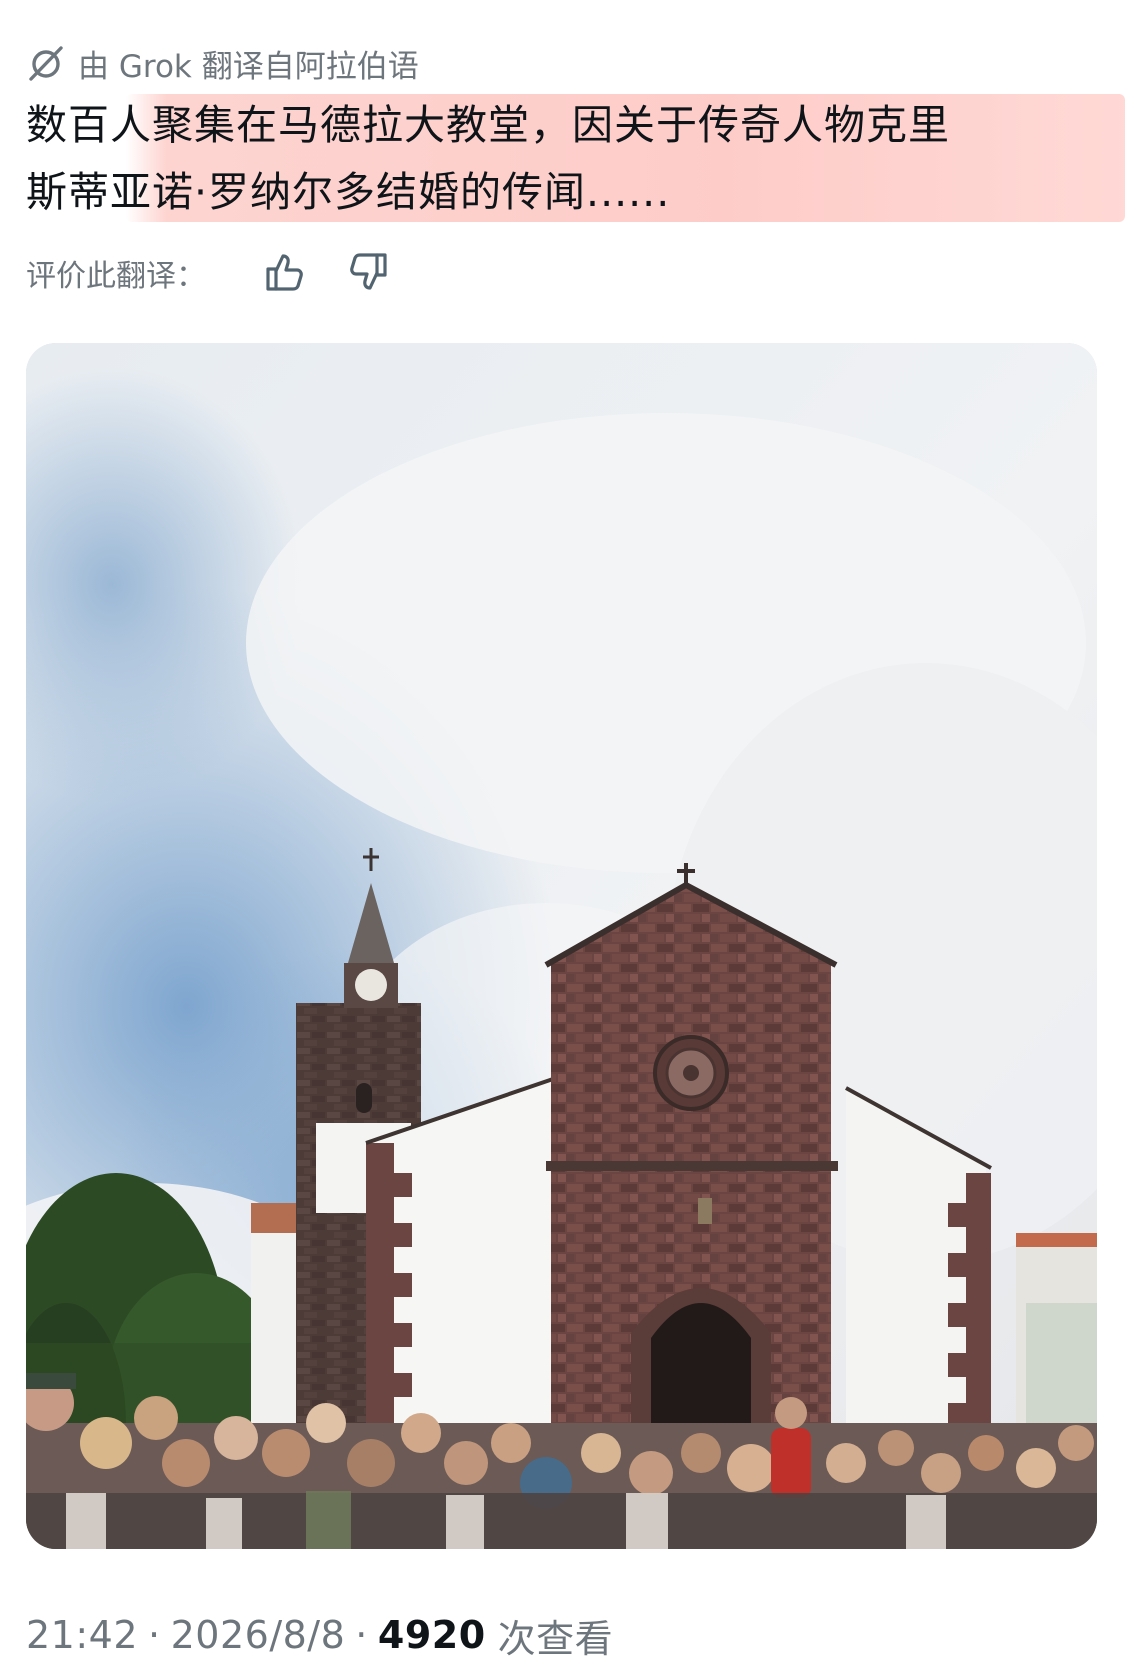 The height and width of the screenshot is (1674, 1125). I want to click on views-count: 4920, so click(431, 1635).